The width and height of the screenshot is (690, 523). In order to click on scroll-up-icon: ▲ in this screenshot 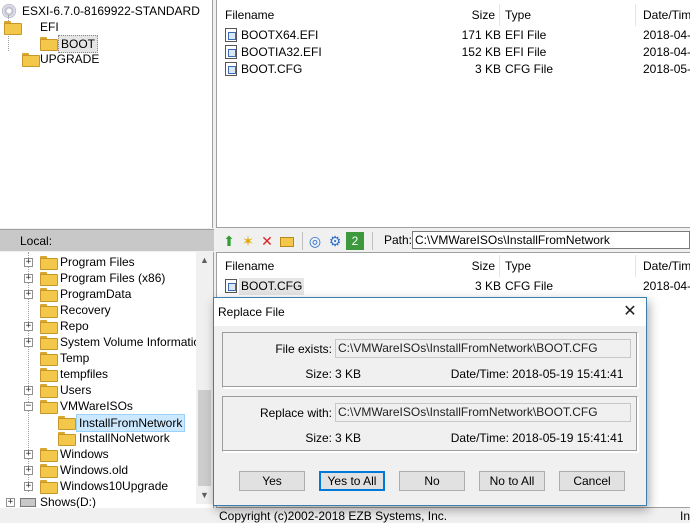, I will do `click(204, 260)`.